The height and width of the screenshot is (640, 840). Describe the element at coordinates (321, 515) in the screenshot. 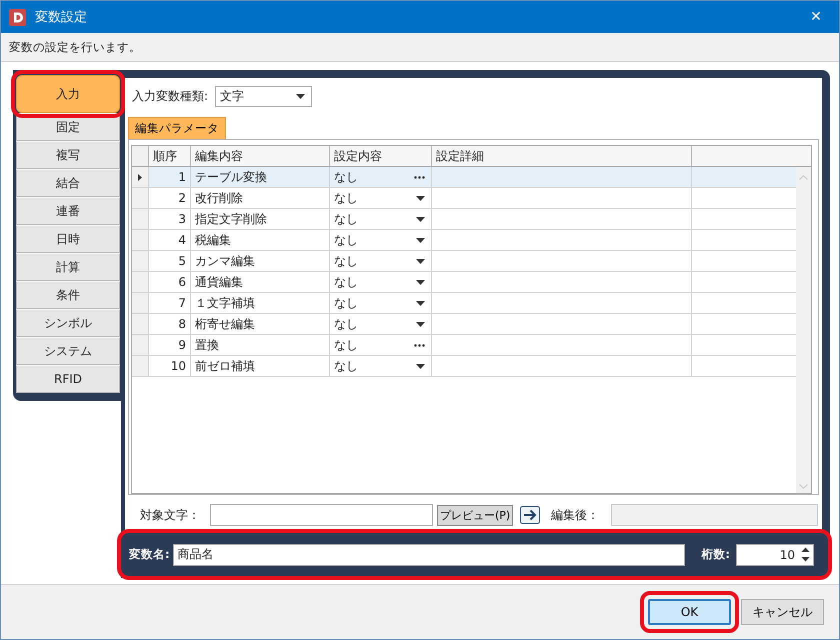

I see `target-text-field` at that location.